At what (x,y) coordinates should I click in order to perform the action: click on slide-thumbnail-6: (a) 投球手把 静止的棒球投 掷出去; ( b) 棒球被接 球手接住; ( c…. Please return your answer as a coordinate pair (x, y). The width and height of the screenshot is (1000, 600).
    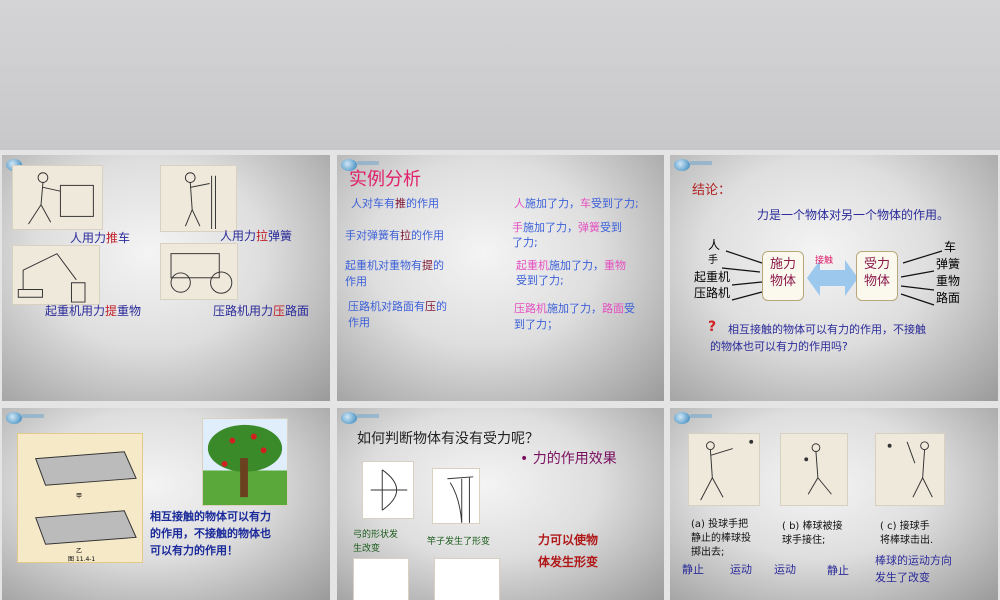
    Looking at the image, I should click on (834, 504).